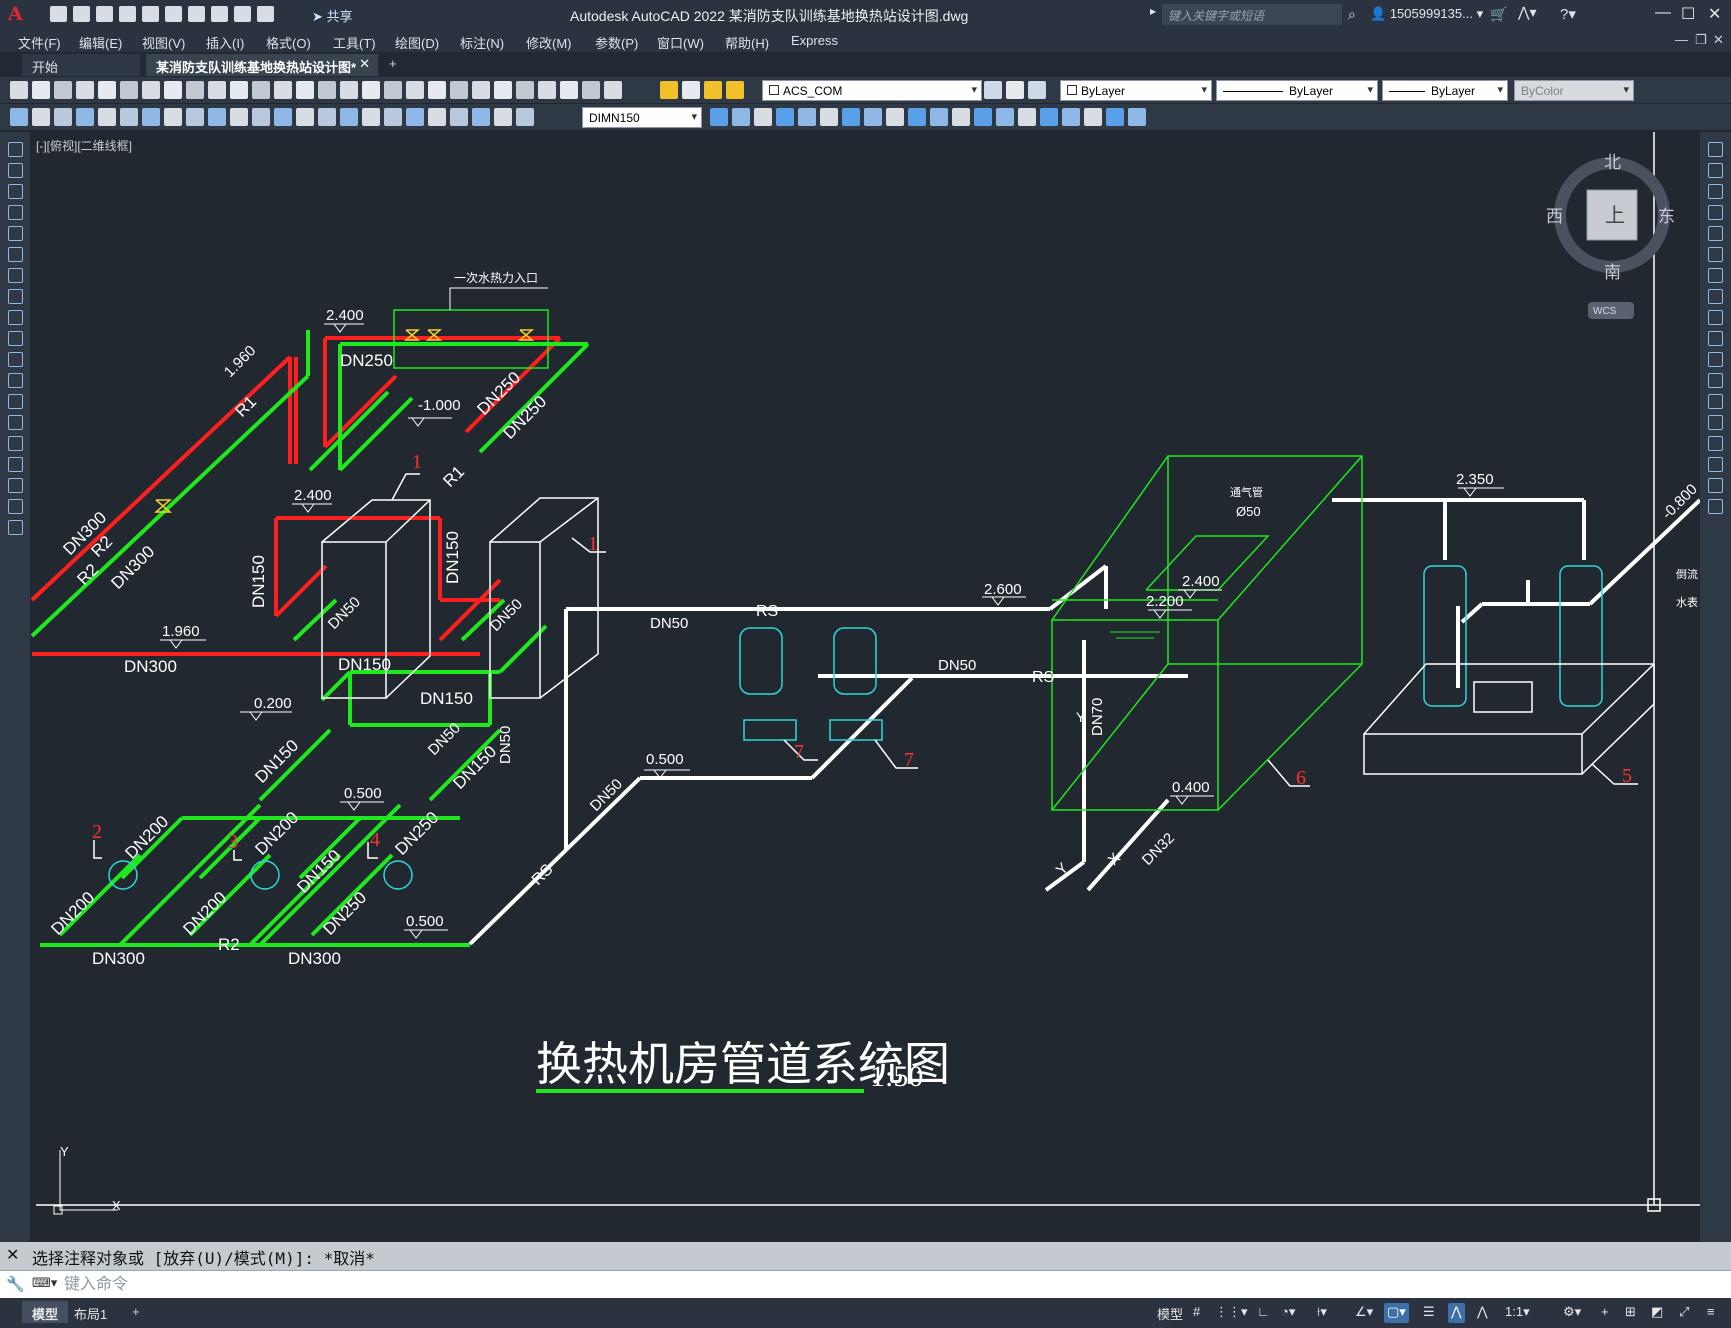 This screenshot has height=1328, width=1731. Describe the element at coordinates (1396, 1313) in the screenshot. I see `selection-cycling-icon: ▢▾` at that location.